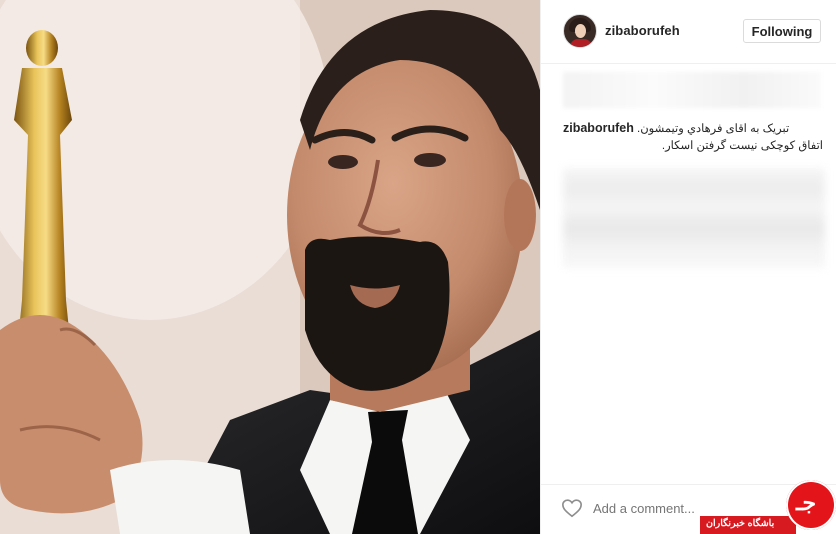 This screenshot has height=534, width=836. I want to click on watermark-text: باشگاه خبرنگاران, so click(740, 523).